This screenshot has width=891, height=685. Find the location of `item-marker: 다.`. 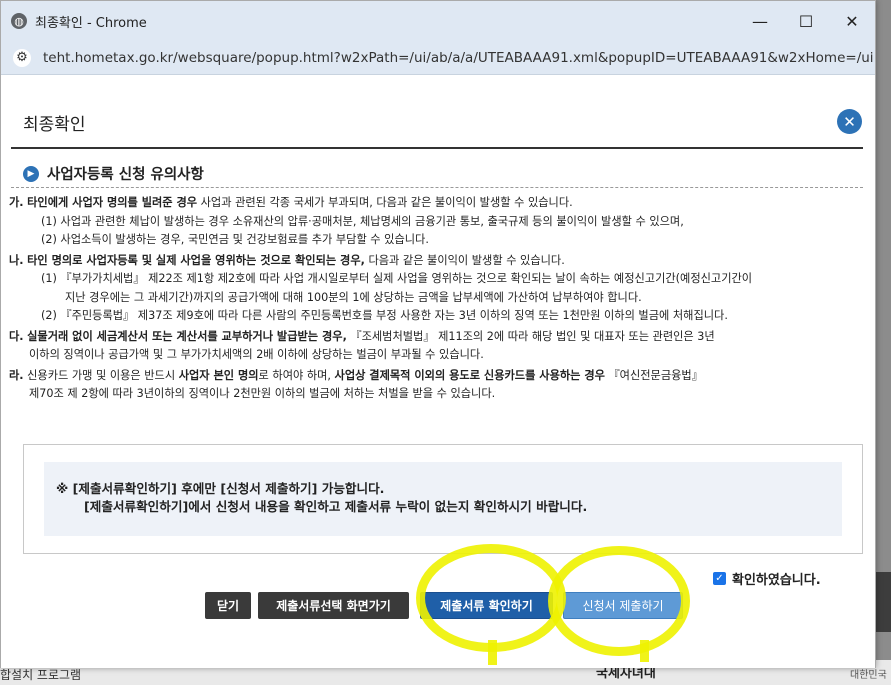

item-marker: 다. is located at coordinates (16, 336).